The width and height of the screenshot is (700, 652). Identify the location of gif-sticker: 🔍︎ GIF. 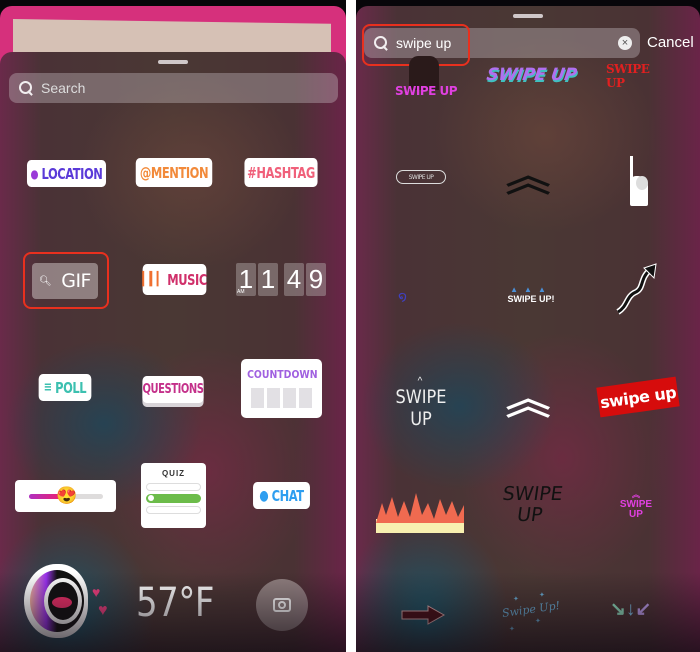
(65, 281).